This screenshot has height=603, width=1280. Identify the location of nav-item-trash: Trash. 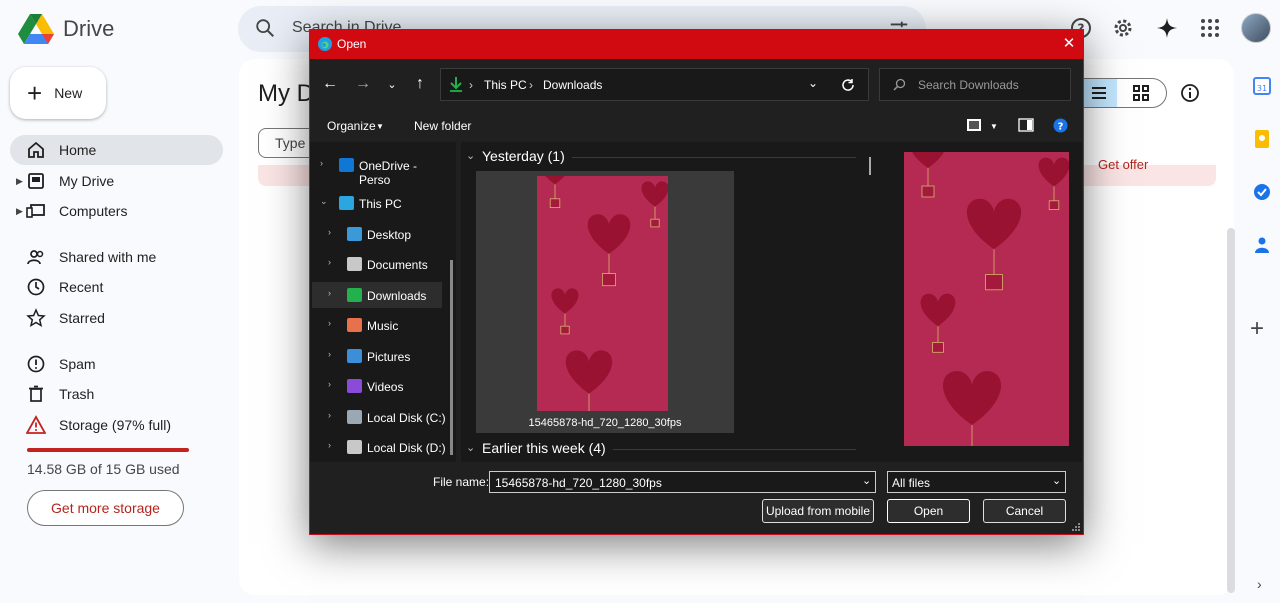
(116, 394).